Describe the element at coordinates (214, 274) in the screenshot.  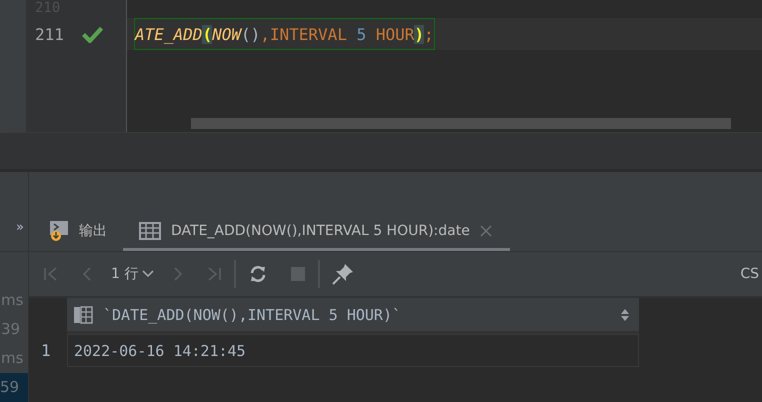
I see `last-page-icon` at that location.